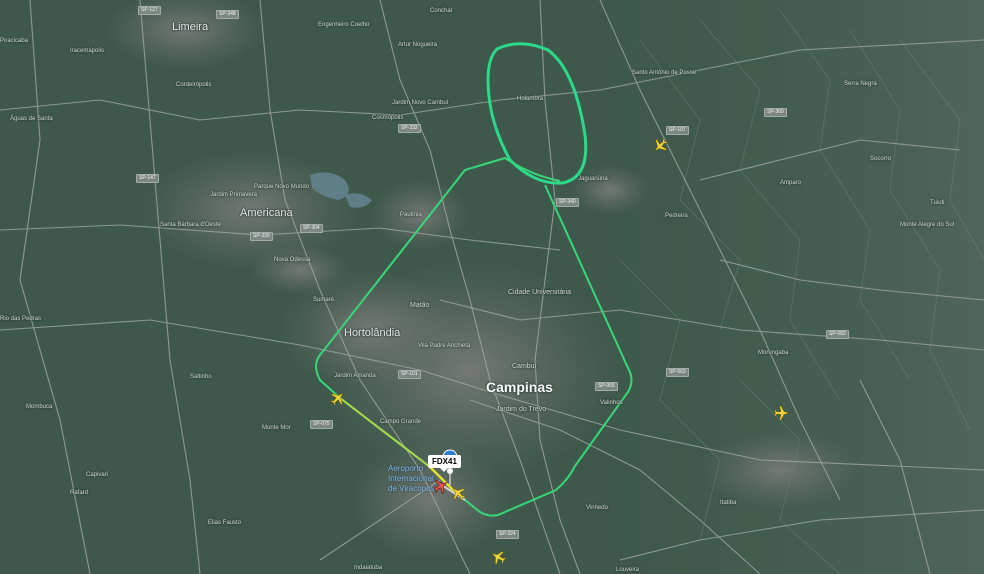  What do you see at coordinates (409, 128) in the screenshot?
I see `road-shield: SP-332` at bounding box center [409, 128].